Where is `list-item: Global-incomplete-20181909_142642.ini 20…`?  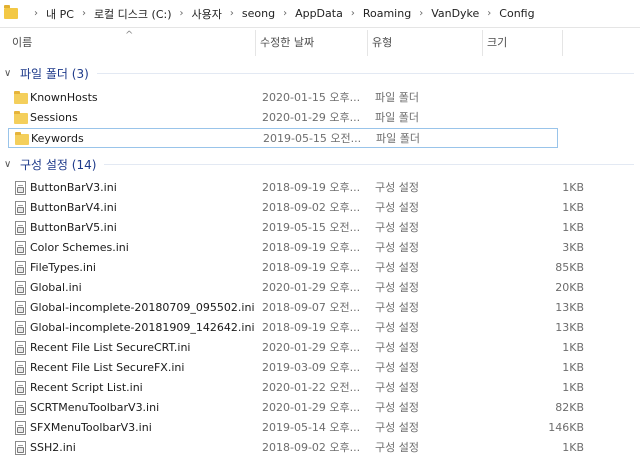
list-item: Global-incomplete-20181909_142642.ini 20… is located at coordinates (296, 328).